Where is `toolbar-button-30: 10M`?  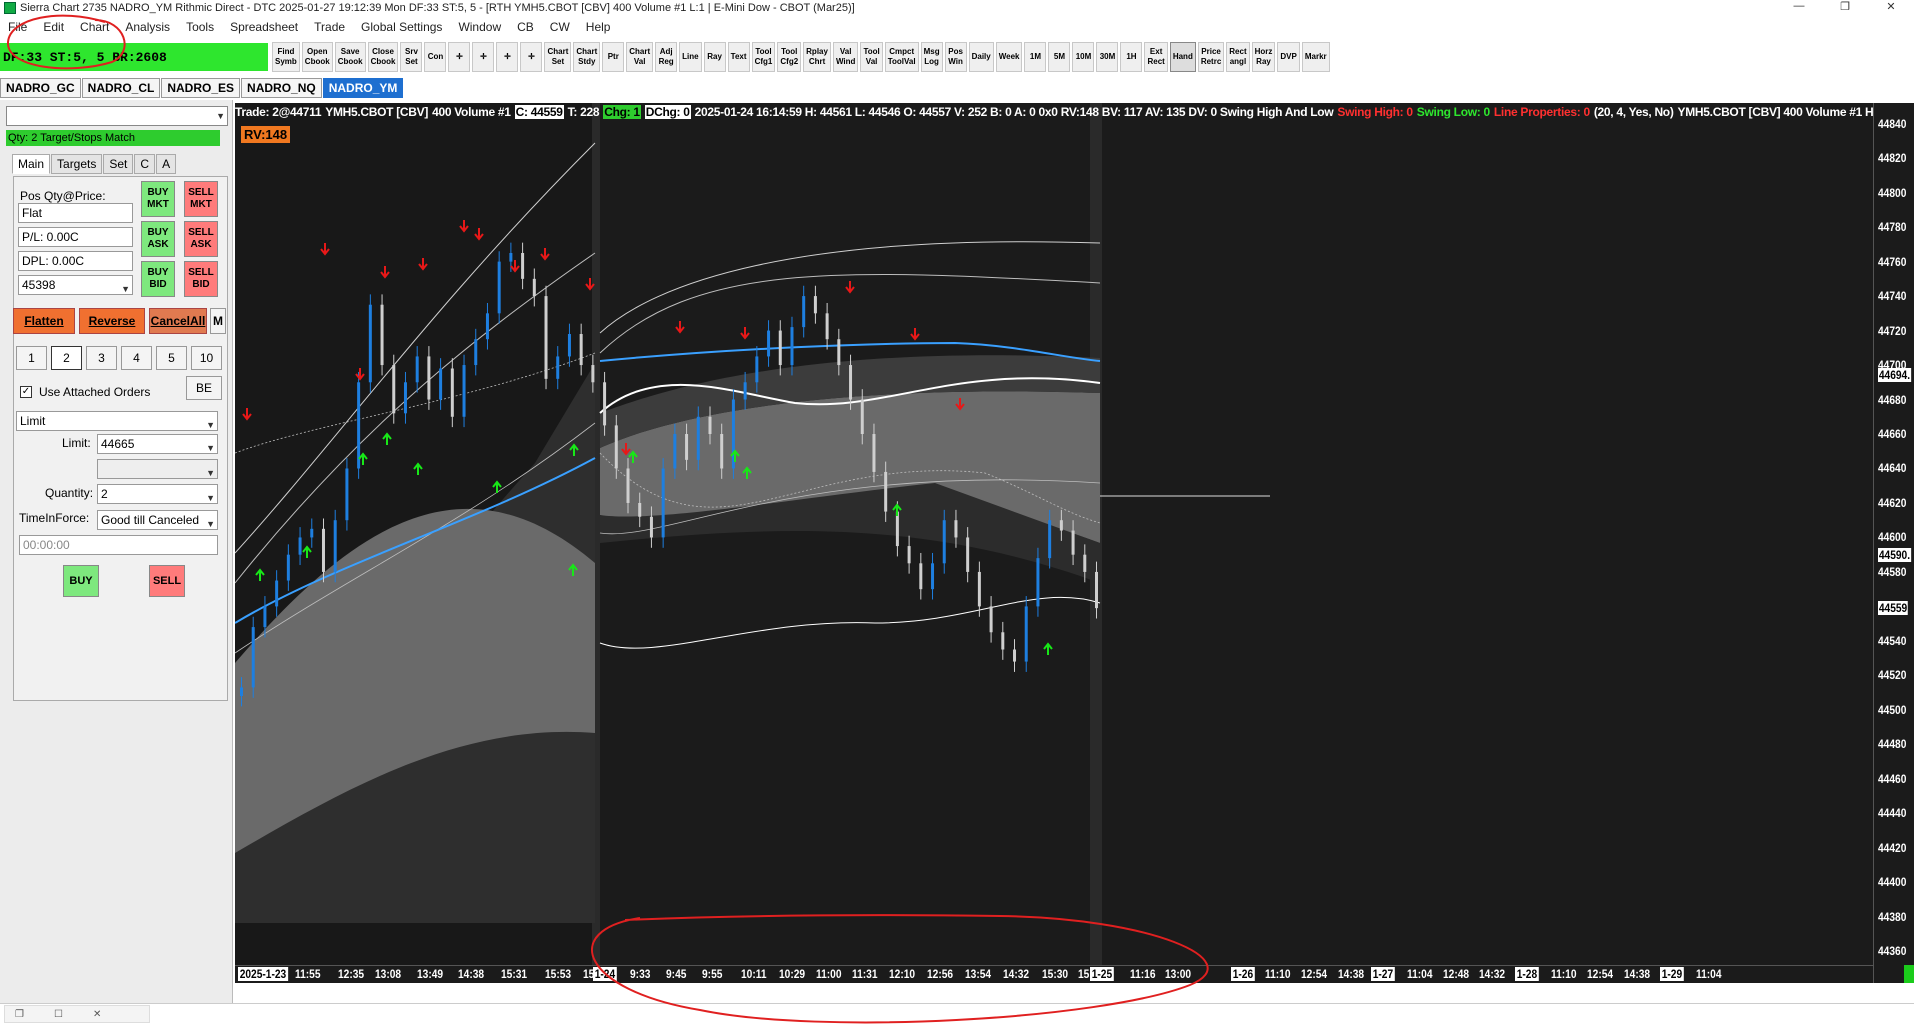 toolbar-button-30: 10M is located at coordinates (1083, 57).